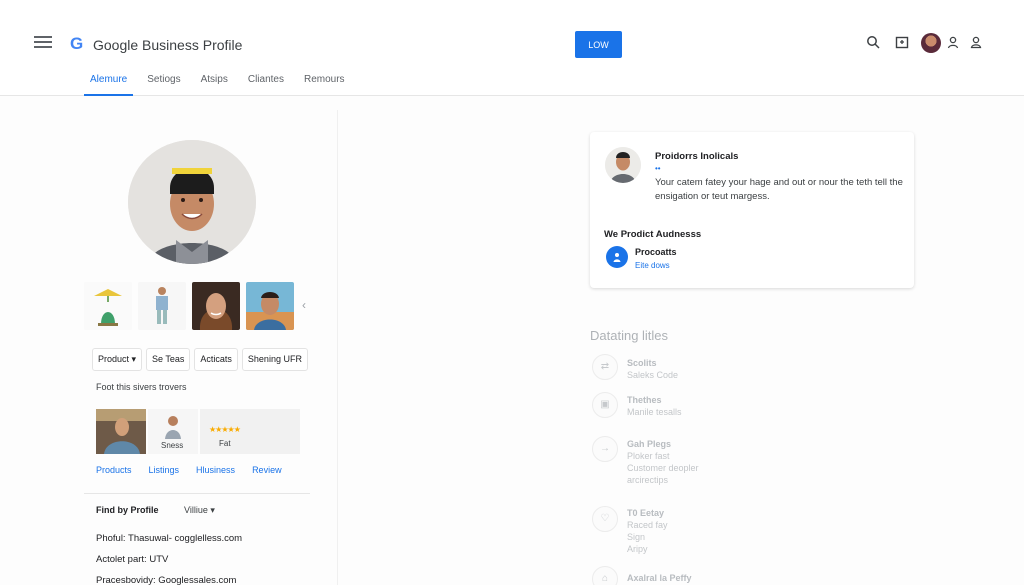 This screenshot has height=585, width=1024. What do you see at coordinates (637, 549) in the screenshot?
I see `item-line: Aripy` at bounding box center [637, 549].